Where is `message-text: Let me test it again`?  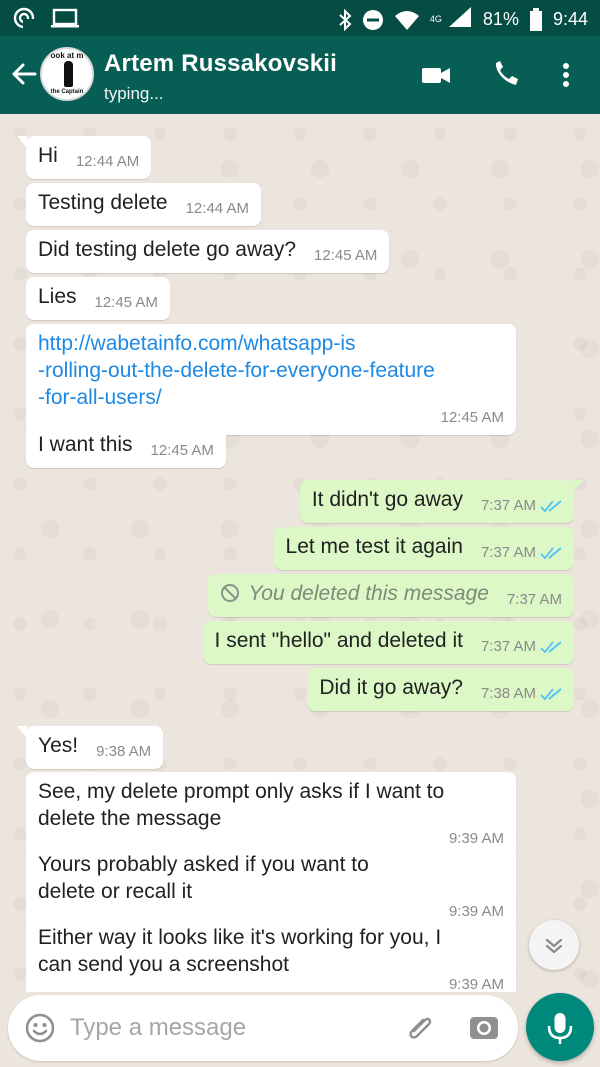
message-text: Let me test it again is located at coordinates (374, 546).